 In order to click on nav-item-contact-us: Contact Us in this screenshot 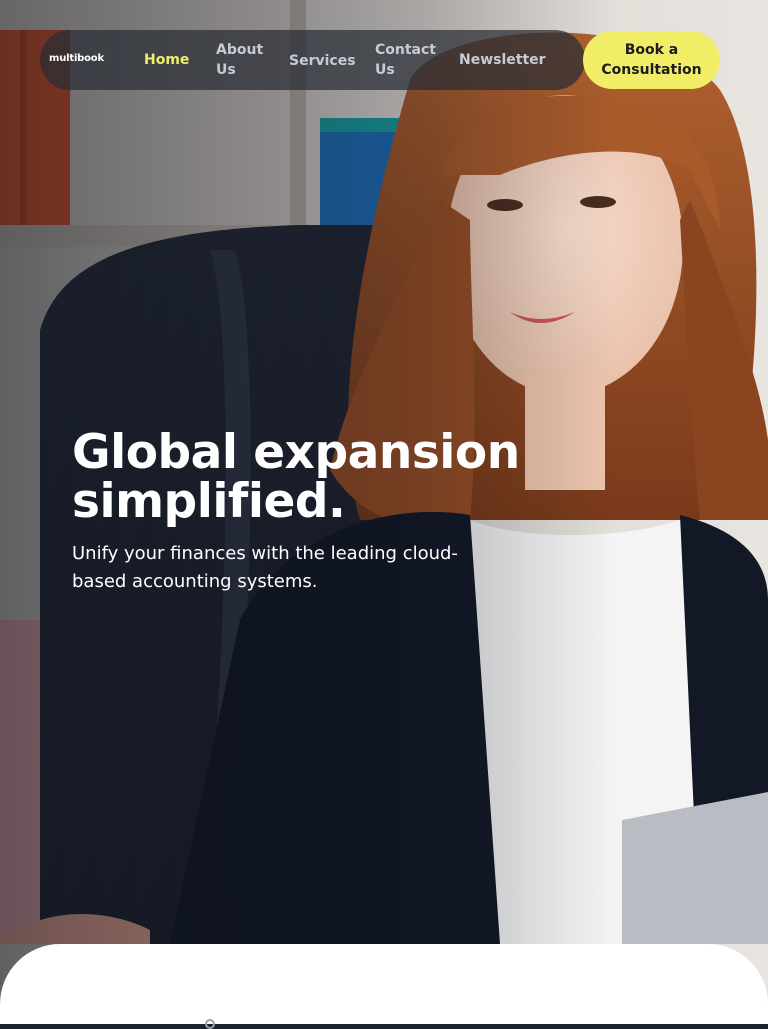, I will do `click(406, 60)`.